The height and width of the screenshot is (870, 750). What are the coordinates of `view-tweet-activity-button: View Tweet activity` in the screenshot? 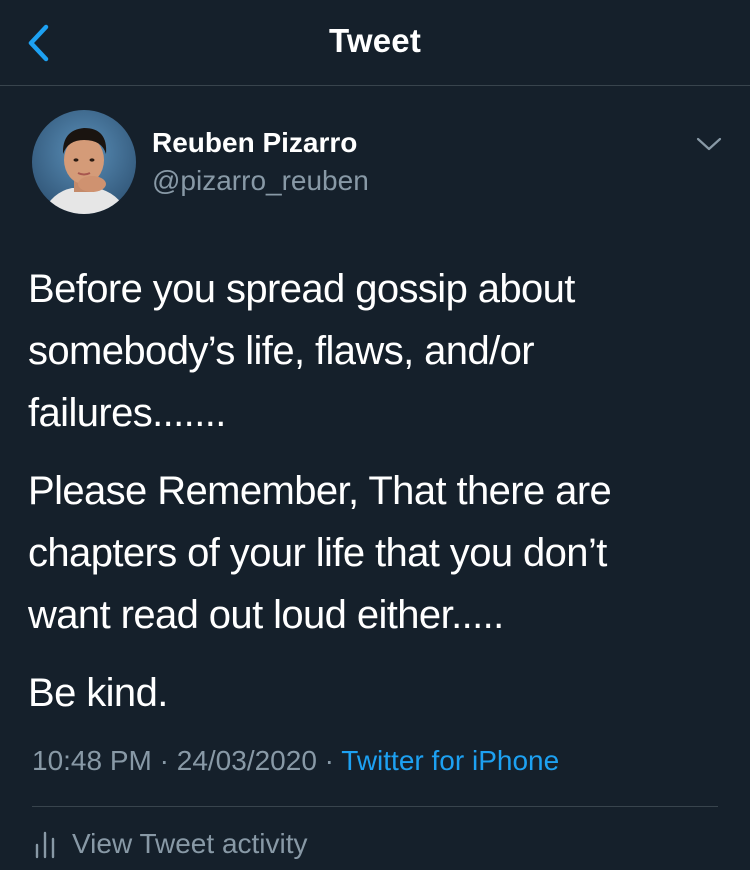 It's located at (170, 844).